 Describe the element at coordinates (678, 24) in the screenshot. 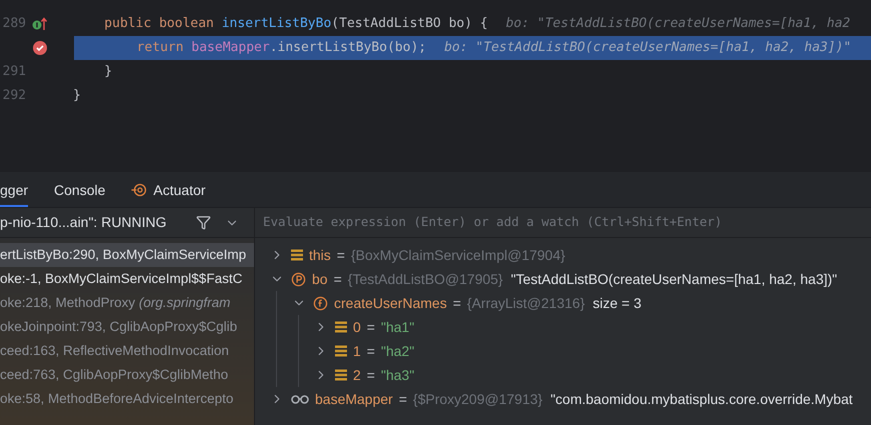

I see `inline-value-hint: bo: "TestAddListBO(createUserNames=[ha1, ha2` at that location.